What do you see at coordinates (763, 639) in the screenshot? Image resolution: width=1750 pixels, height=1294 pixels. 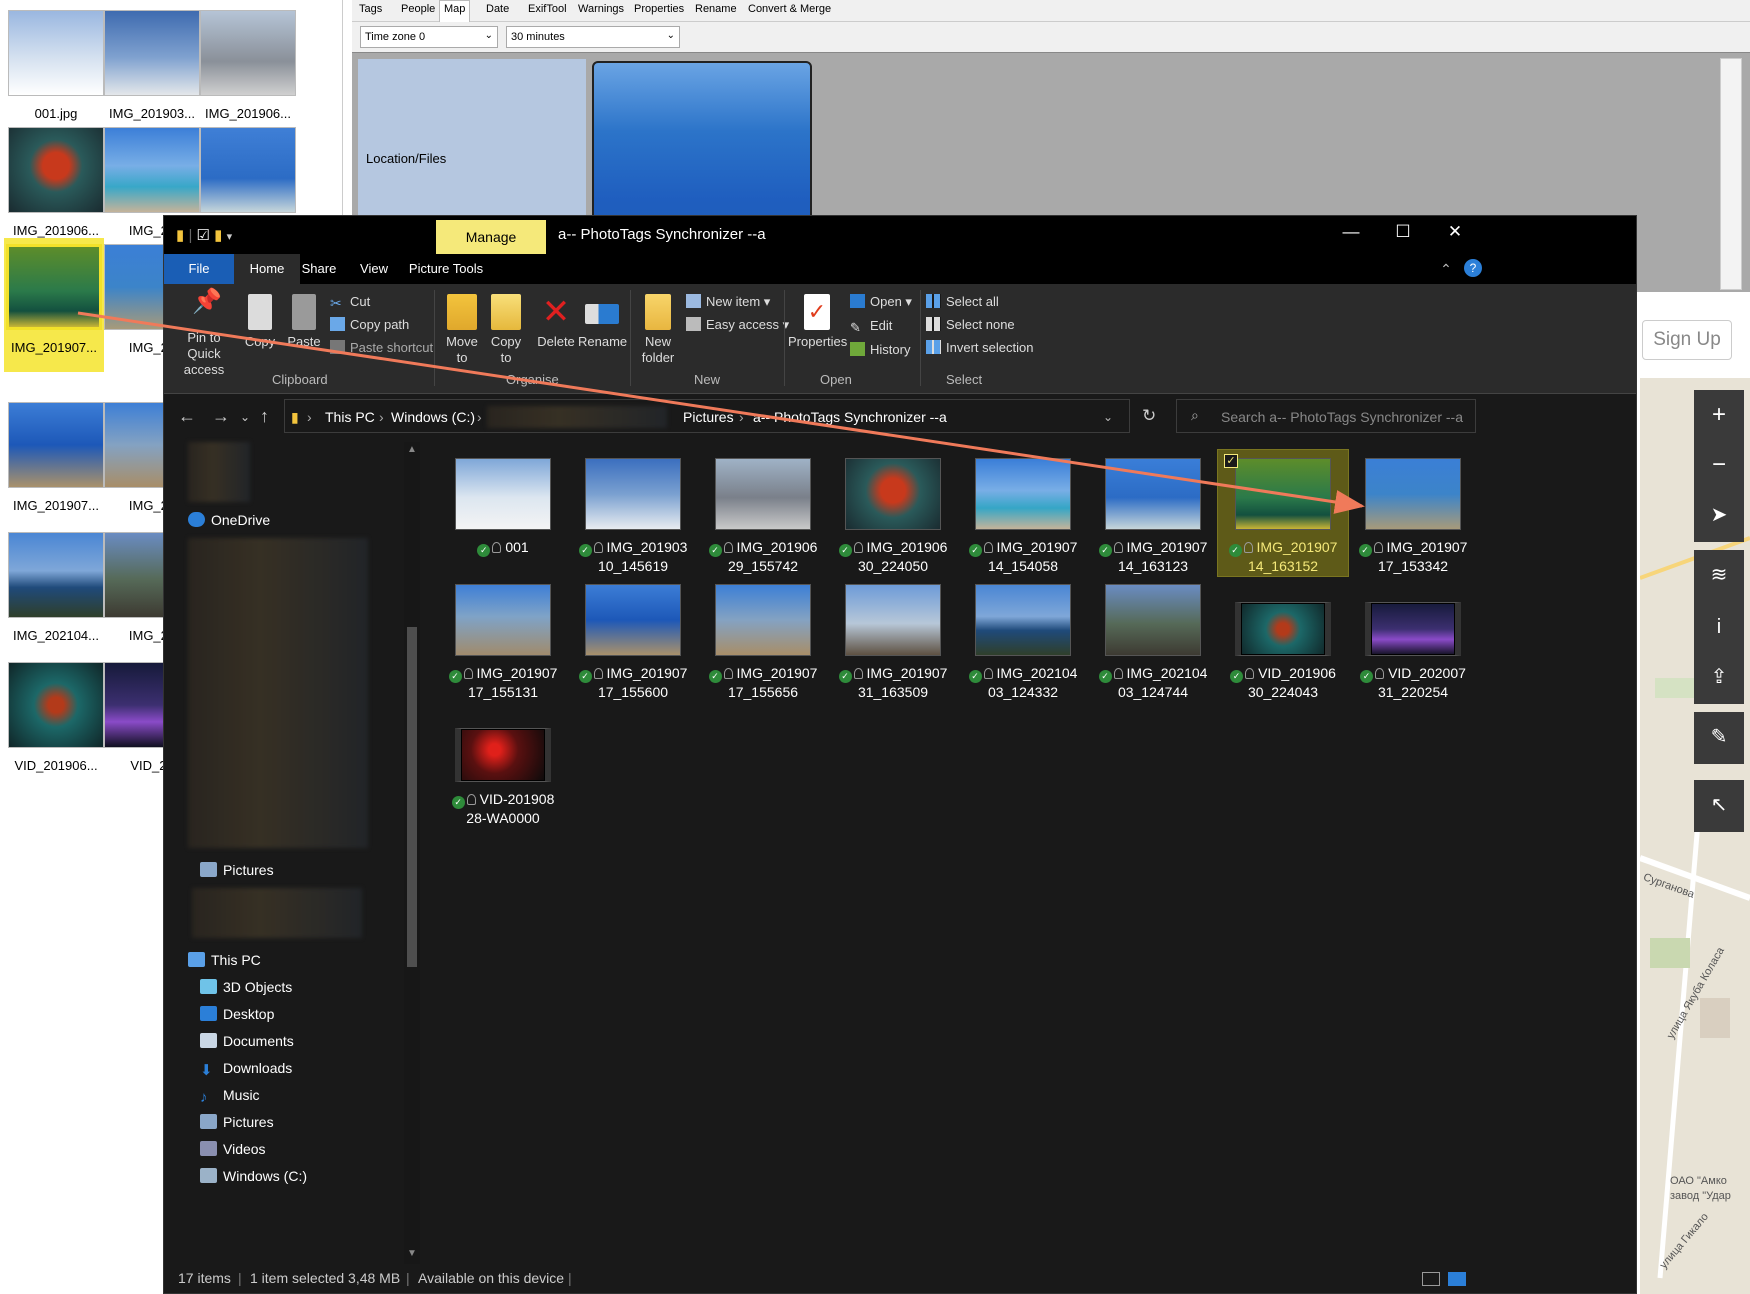 I see `file-item: ✓ IMG_201907 17_155656` at bounding box center [763, 639].